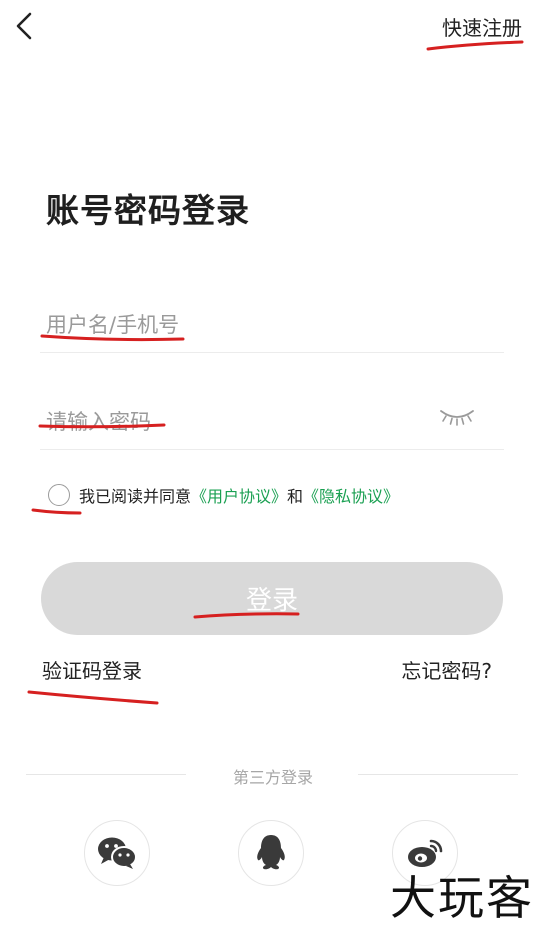 This screenshot has height=930, width=546. Describe the element at coordinates (295, 496) in the screenshot. I see `agreement-and: 和` at that location.